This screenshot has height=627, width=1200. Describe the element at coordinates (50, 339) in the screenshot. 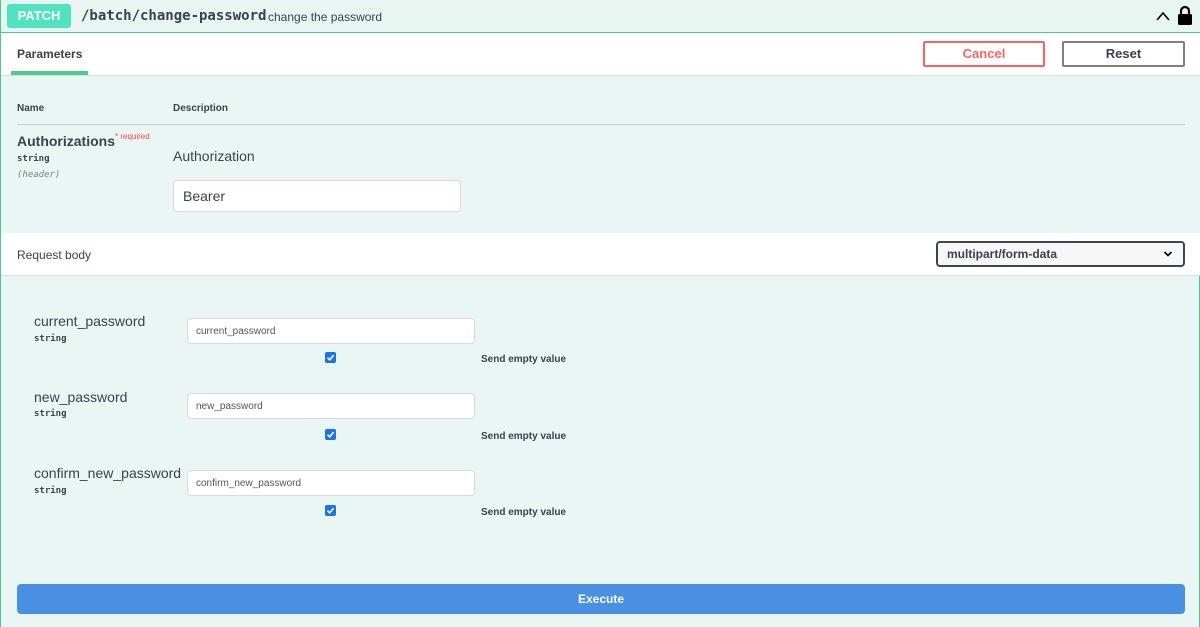

I see `field-type-current-password: string` at that location.